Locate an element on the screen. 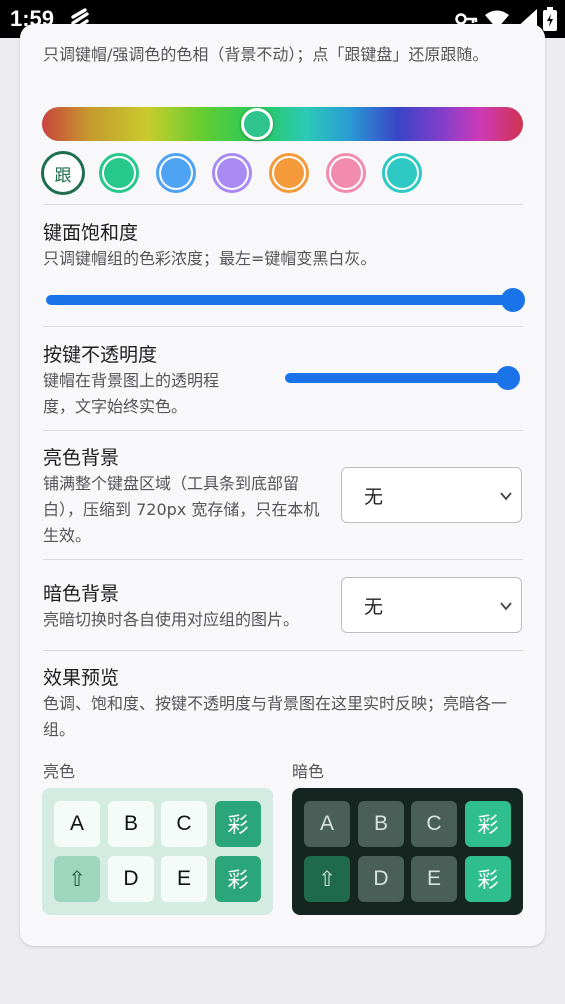 Image resolution: width=565 pixels, height=1004 pixels. preview-description: 色调、饱和度、按键不透明度与背景图在这里实时反映；亮暗各一组。 is located at coordinates (275, 716).